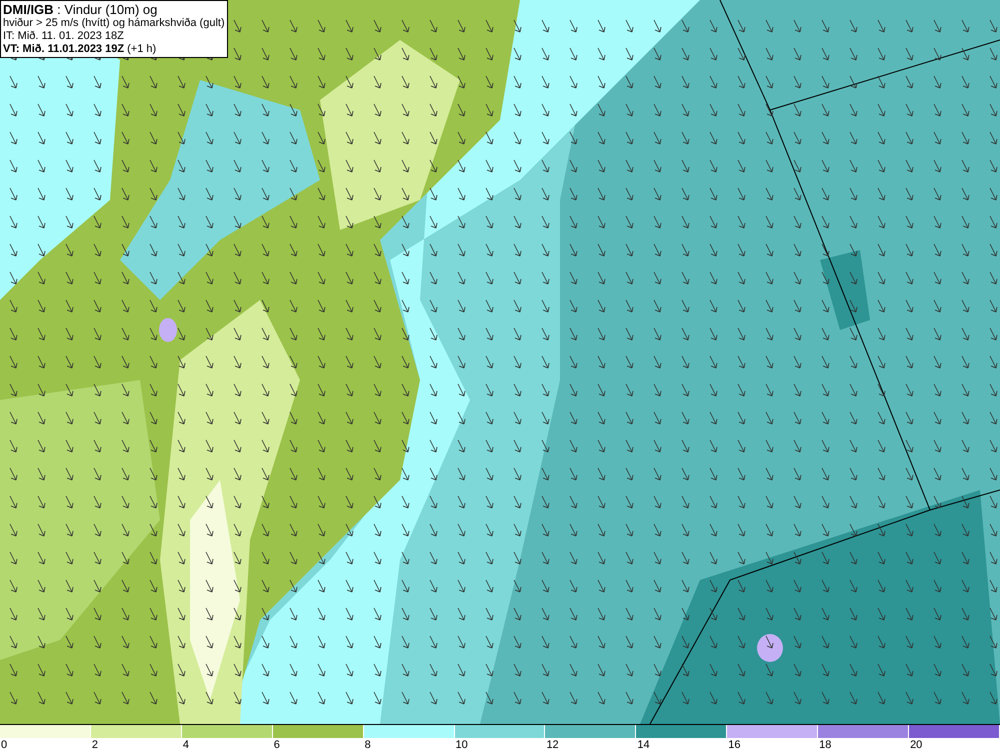 The width and height of the screenshot is (1000, 753). I want to click on legend-label: 14, so click(643, 745).